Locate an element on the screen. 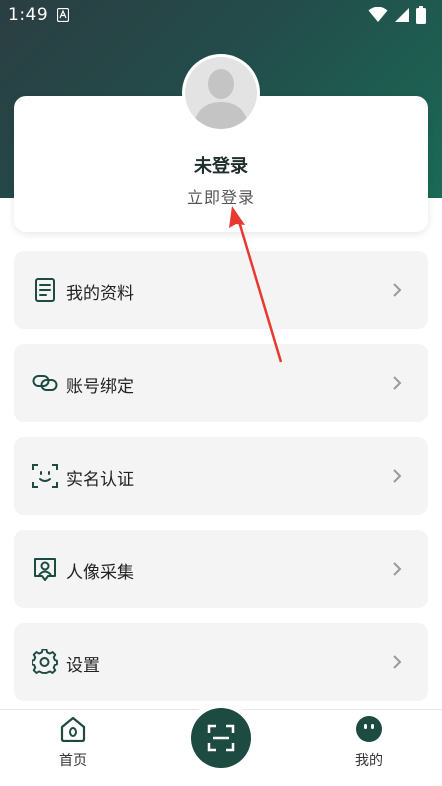 The height and width of the screenshot is (786, 442). app-notification-icon is located at coordinates (63, 15).